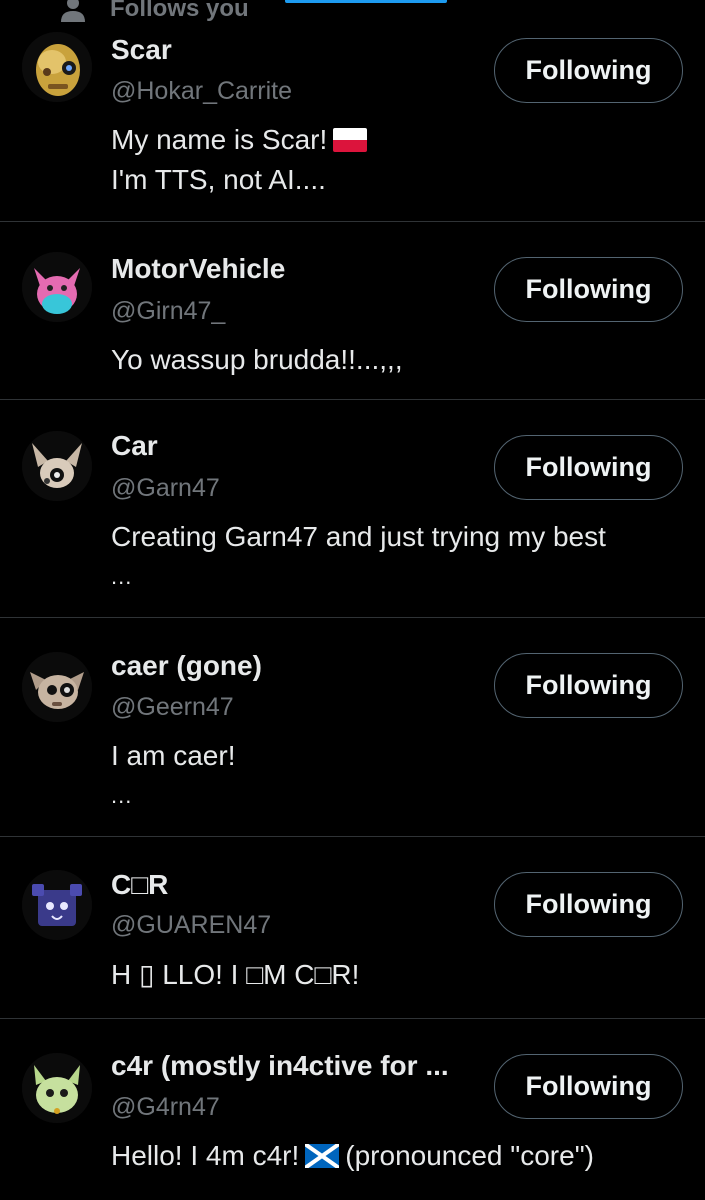  I want to click on bio: H ▯ LLO! I □M C□R!, so click(396, 975).